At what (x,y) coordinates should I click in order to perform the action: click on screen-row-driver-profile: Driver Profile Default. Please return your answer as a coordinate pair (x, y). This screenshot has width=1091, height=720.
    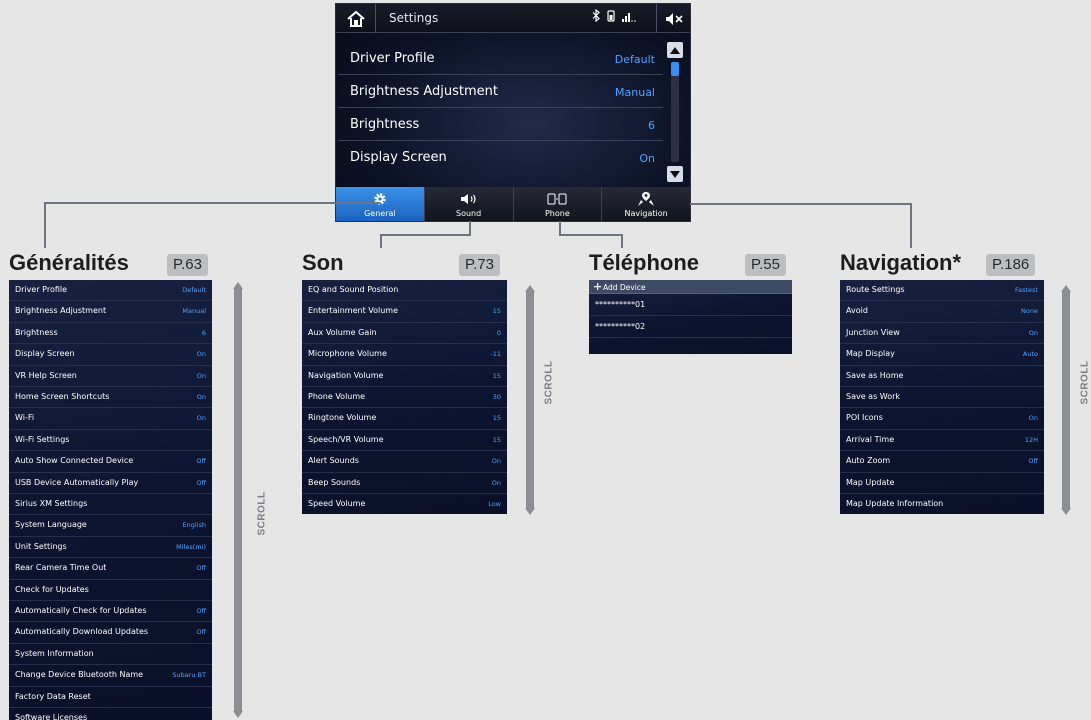
    Looking at the image, I should click on (500, 58).